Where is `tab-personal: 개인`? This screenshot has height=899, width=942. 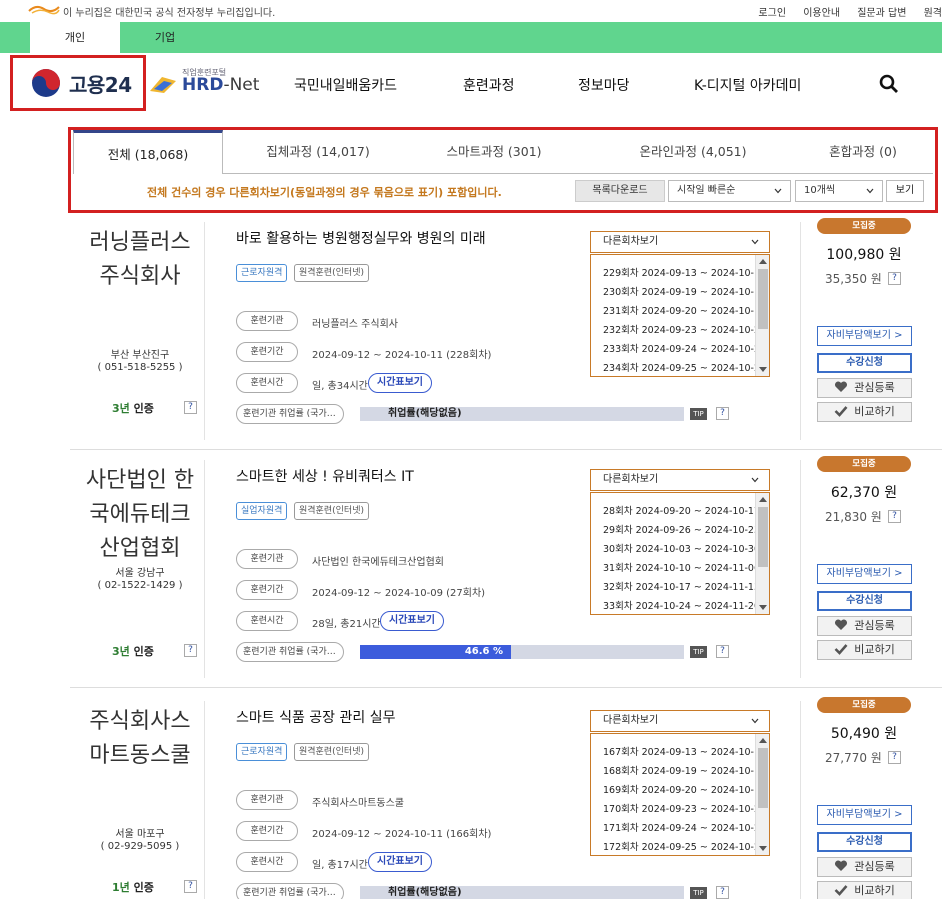
tab-personal: 개인 is located at coordinates (75, 37).